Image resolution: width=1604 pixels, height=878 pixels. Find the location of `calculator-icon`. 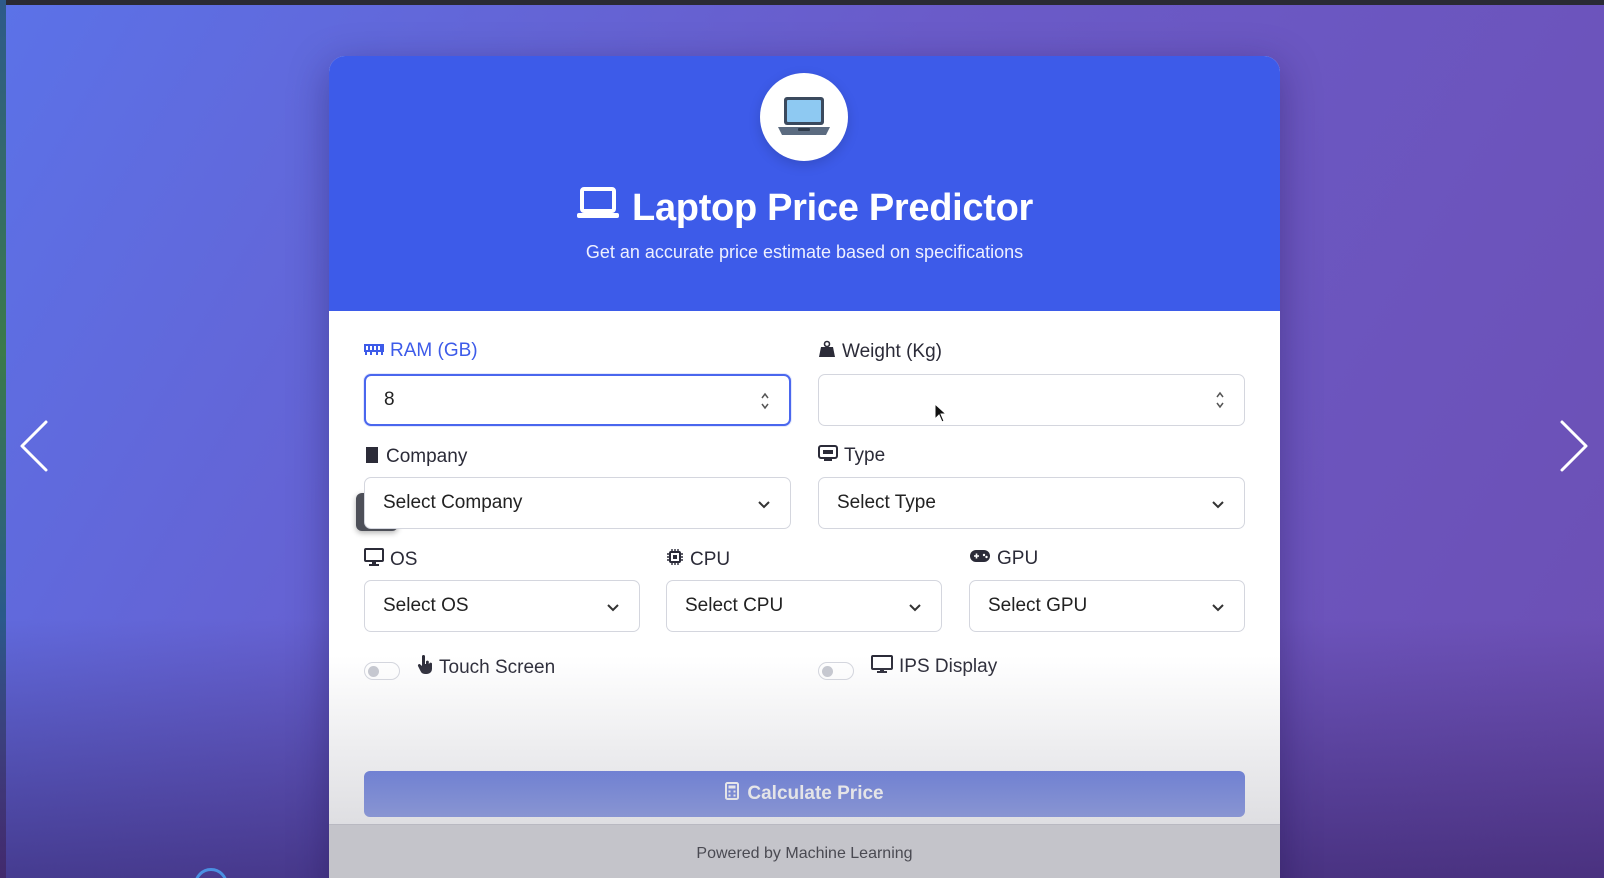

calculator-icon is located at coordinates (732, 794).